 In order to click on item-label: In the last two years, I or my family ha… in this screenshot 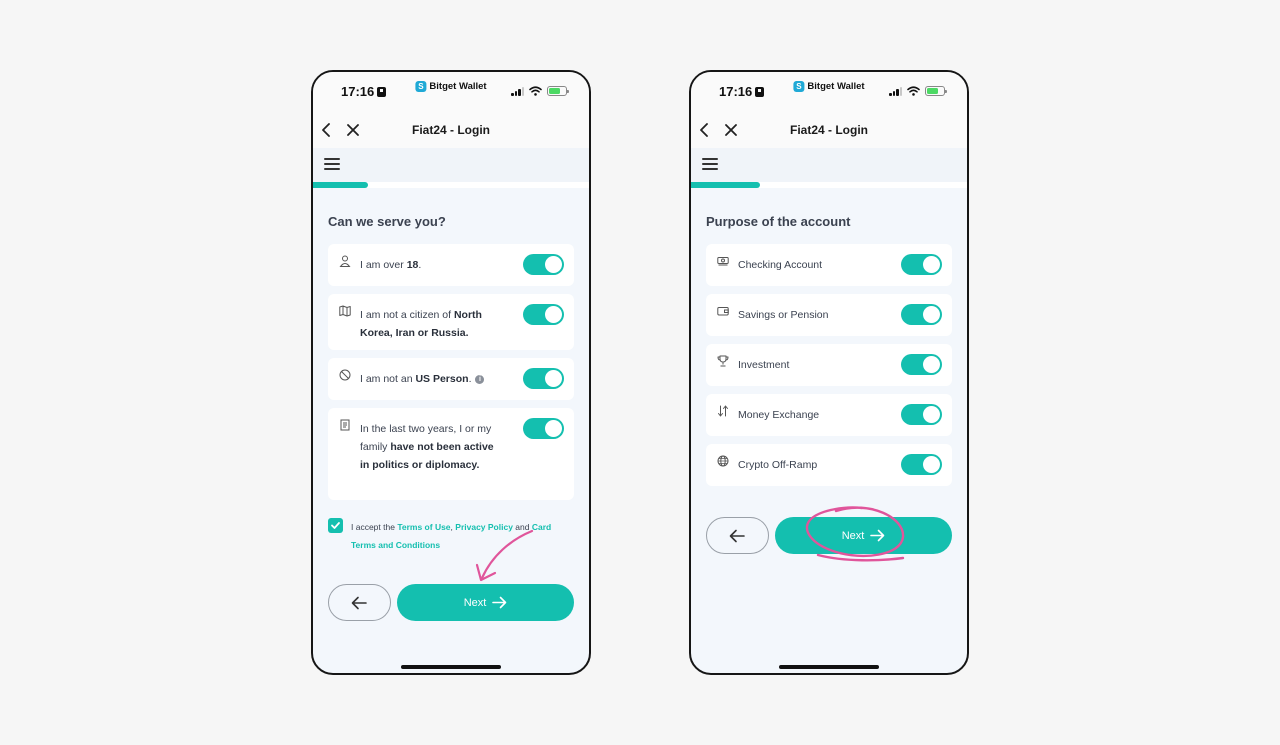, I will do `click(427, 447)`.